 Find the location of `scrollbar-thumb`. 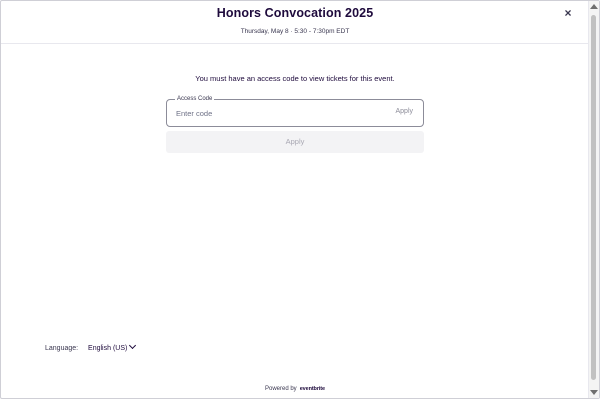

scrollbar-thumb is located at coordinates (593, 197).